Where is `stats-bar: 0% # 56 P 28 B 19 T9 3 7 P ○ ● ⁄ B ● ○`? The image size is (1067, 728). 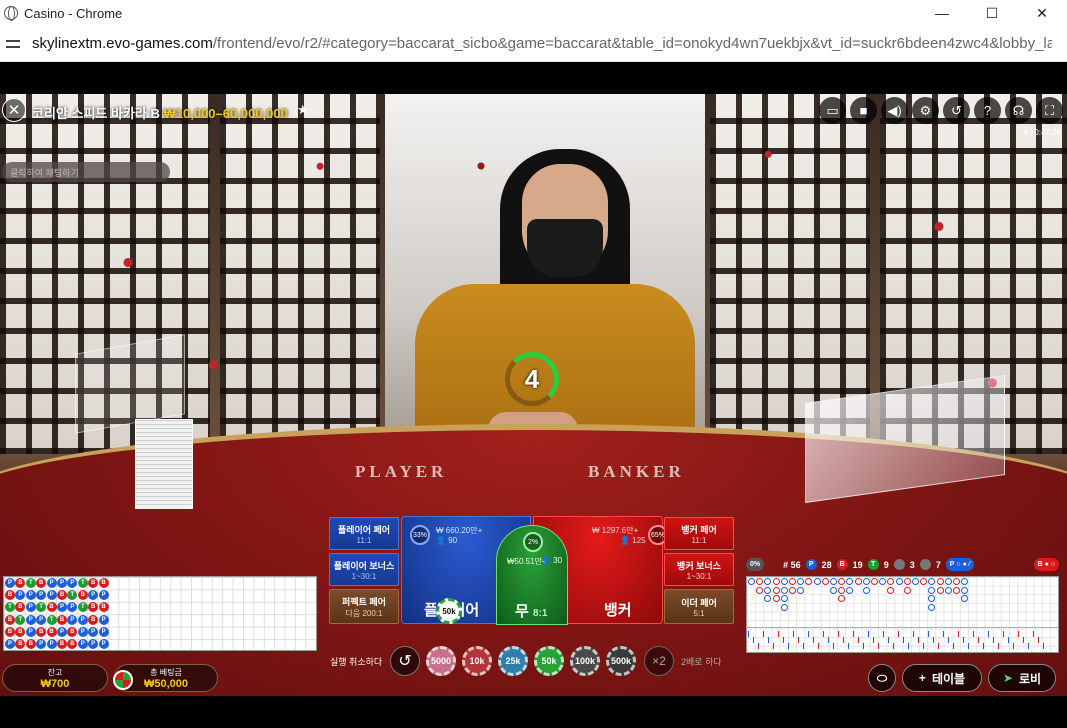 stats-bar: 0% # 56 P 28 B 19 T9 3 7 P ○ ● ⁄ B ● ○ is located at coordinates (902, 564).